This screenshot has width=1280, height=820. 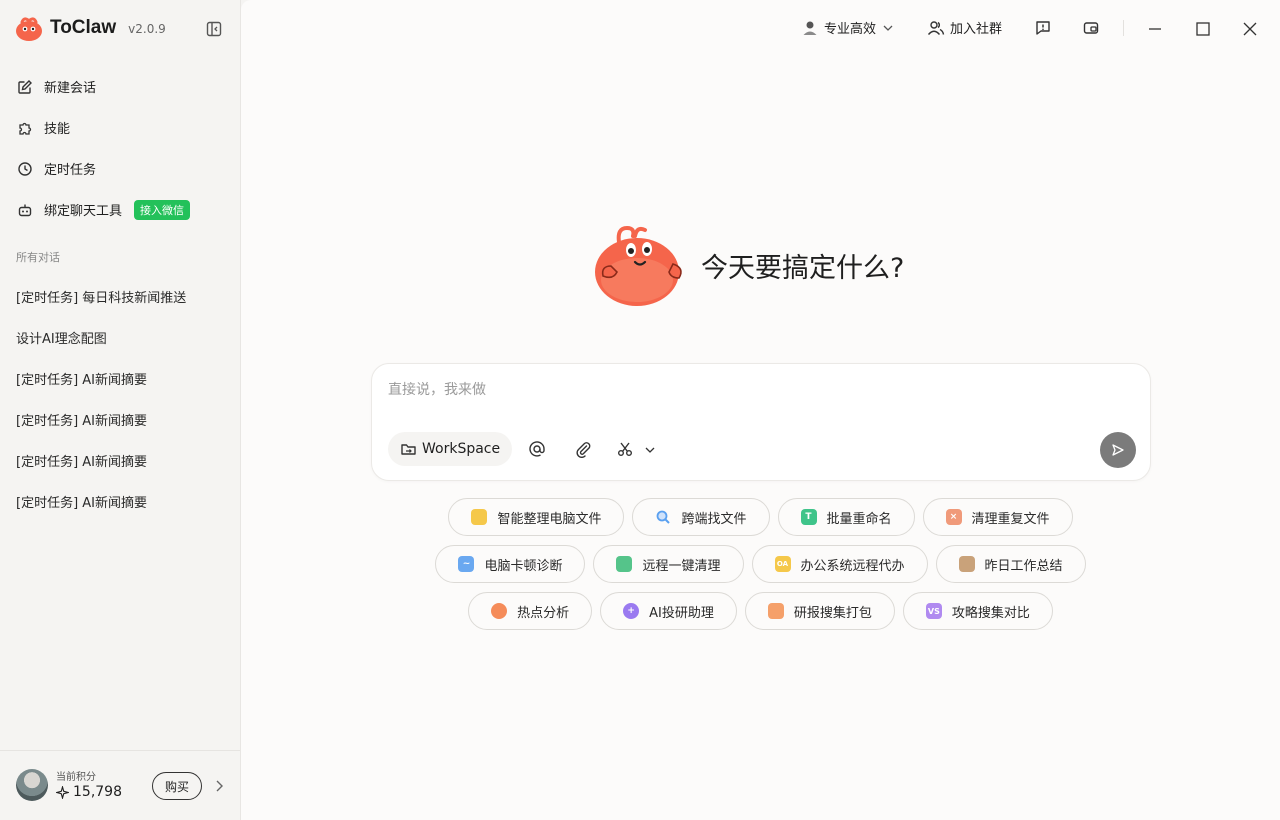 I want to click on brand: ToClaw v2.0.9, so click(x=90, y=28).